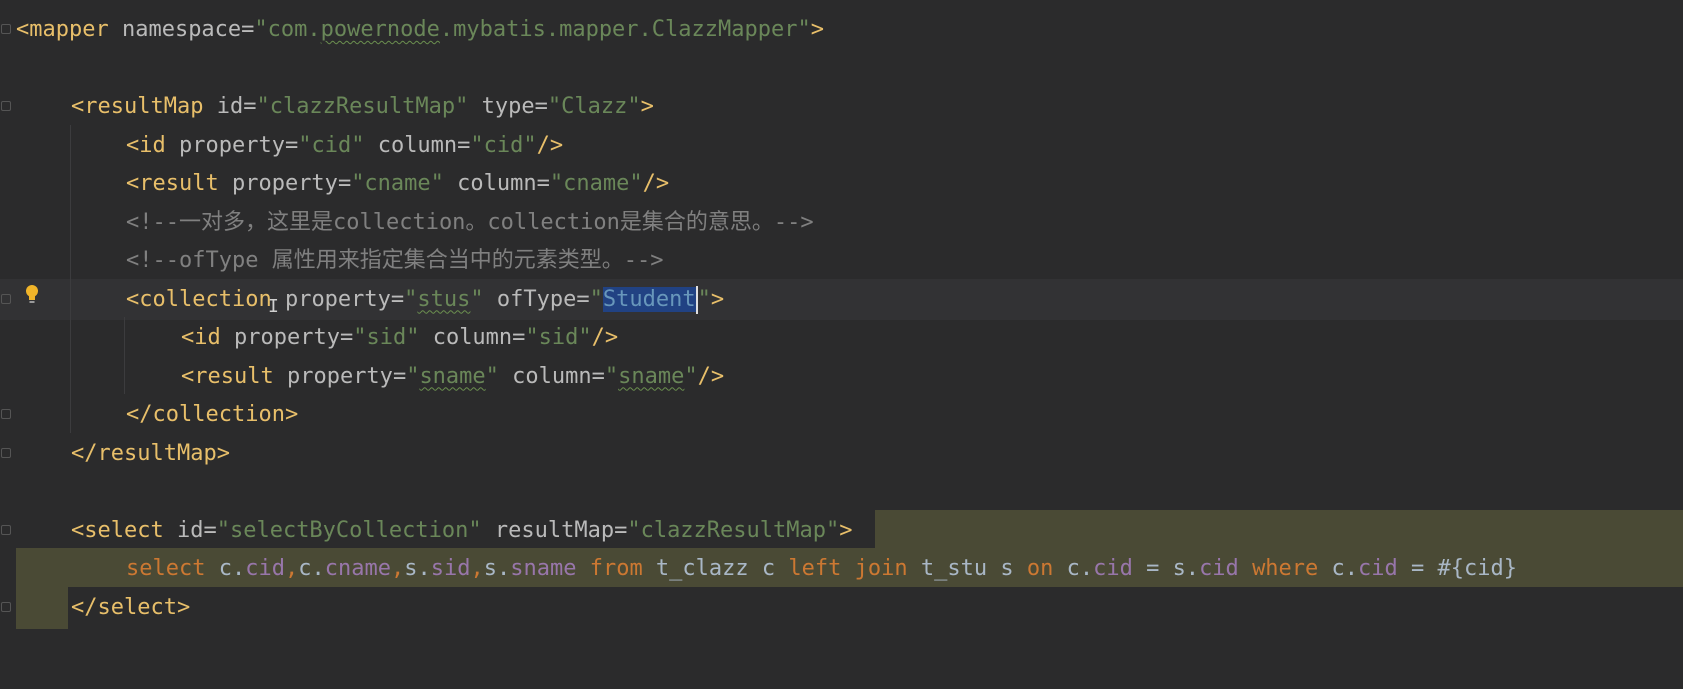 The height and width of the screenshot is (689, 1683). I want to click on code-token: id, so click(183, 530).